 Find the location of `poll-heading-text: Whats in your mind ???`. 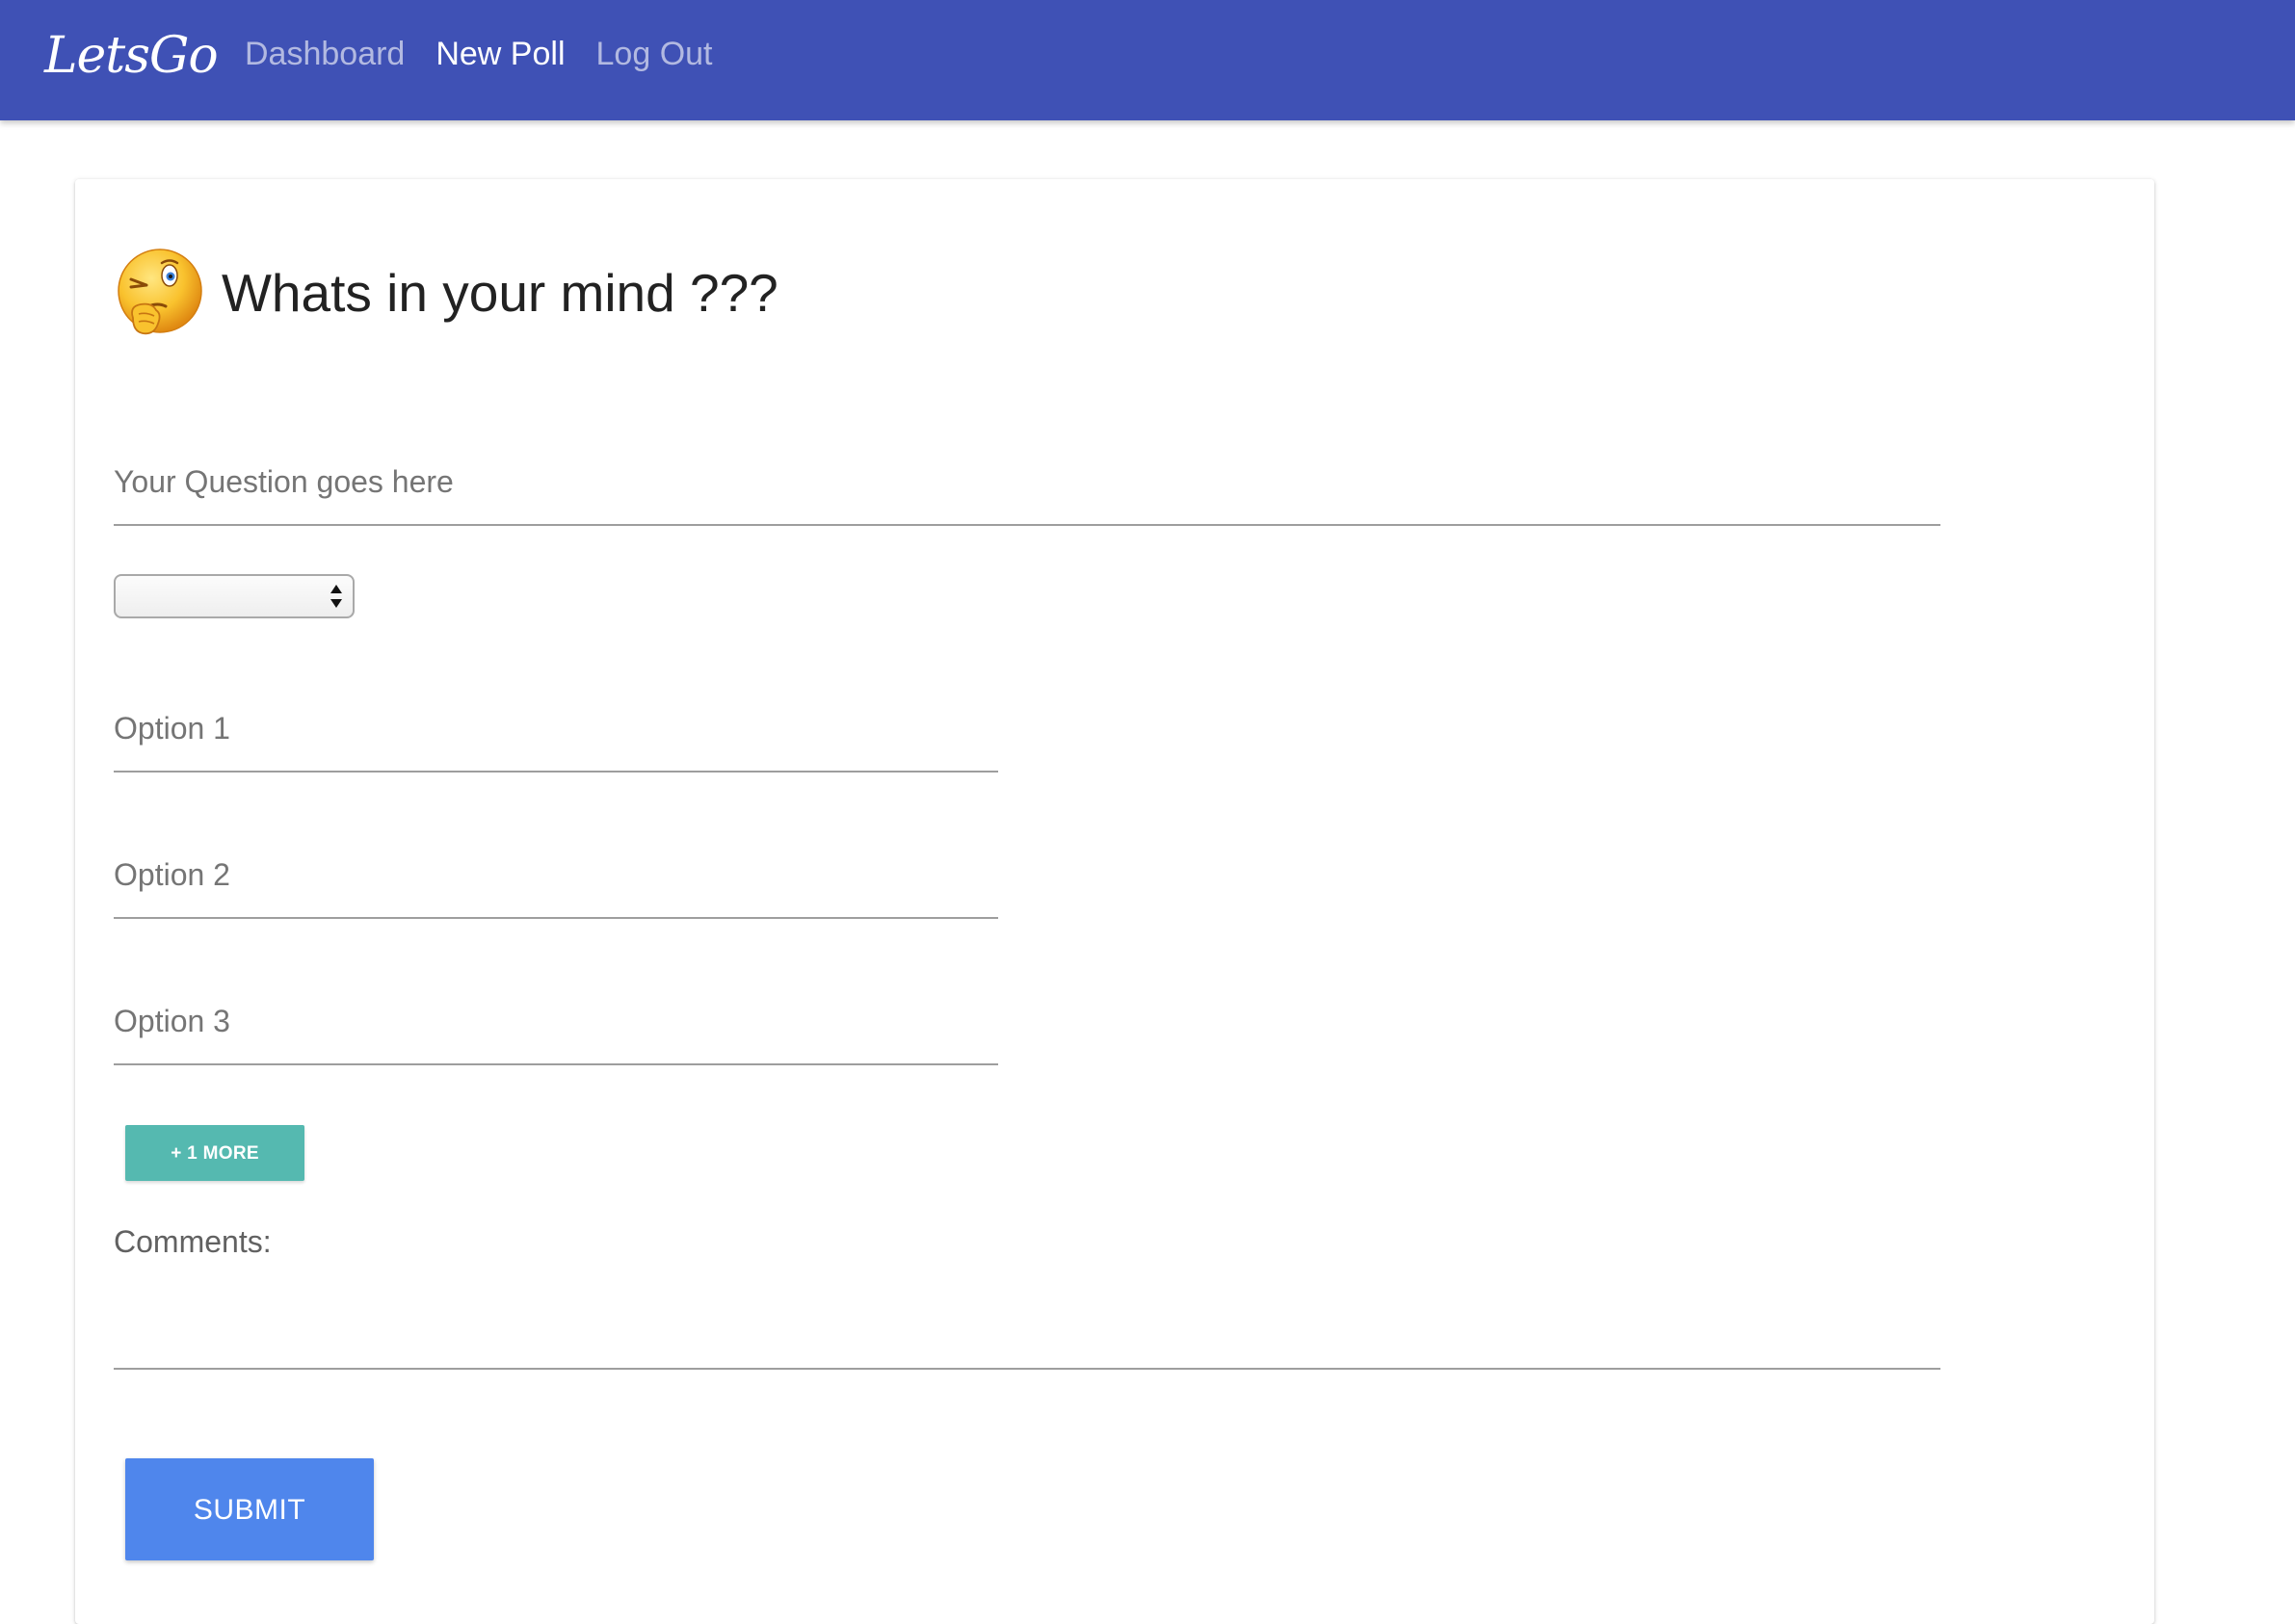

poll-heading-text: Whats in your mind ??? is located at coordinates (500, 293).